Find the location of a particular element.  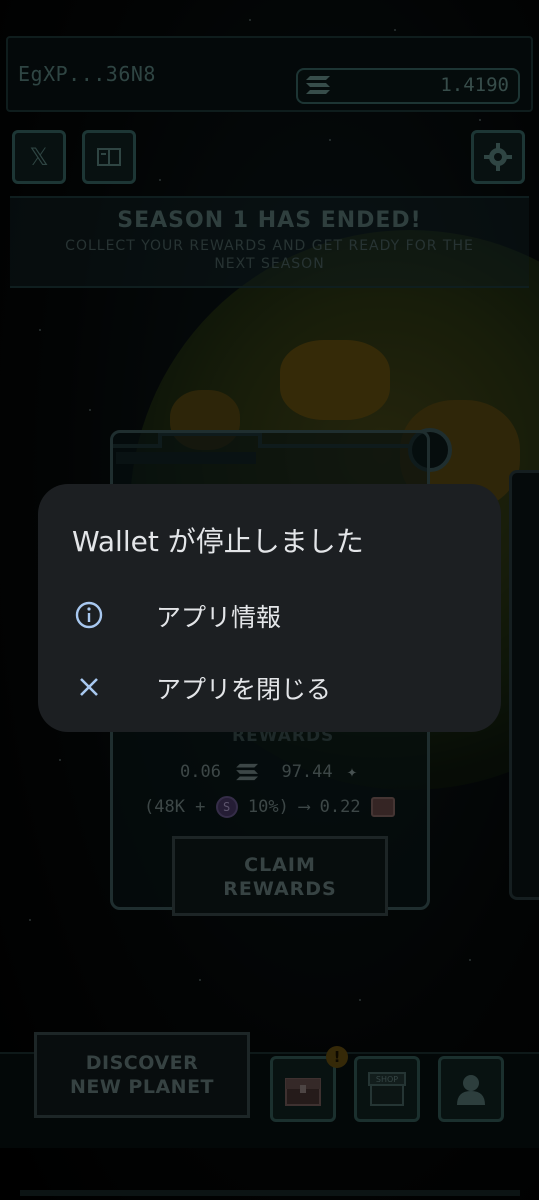

close-app-label: アプリを閉じる is located at coordinates (244, 689).